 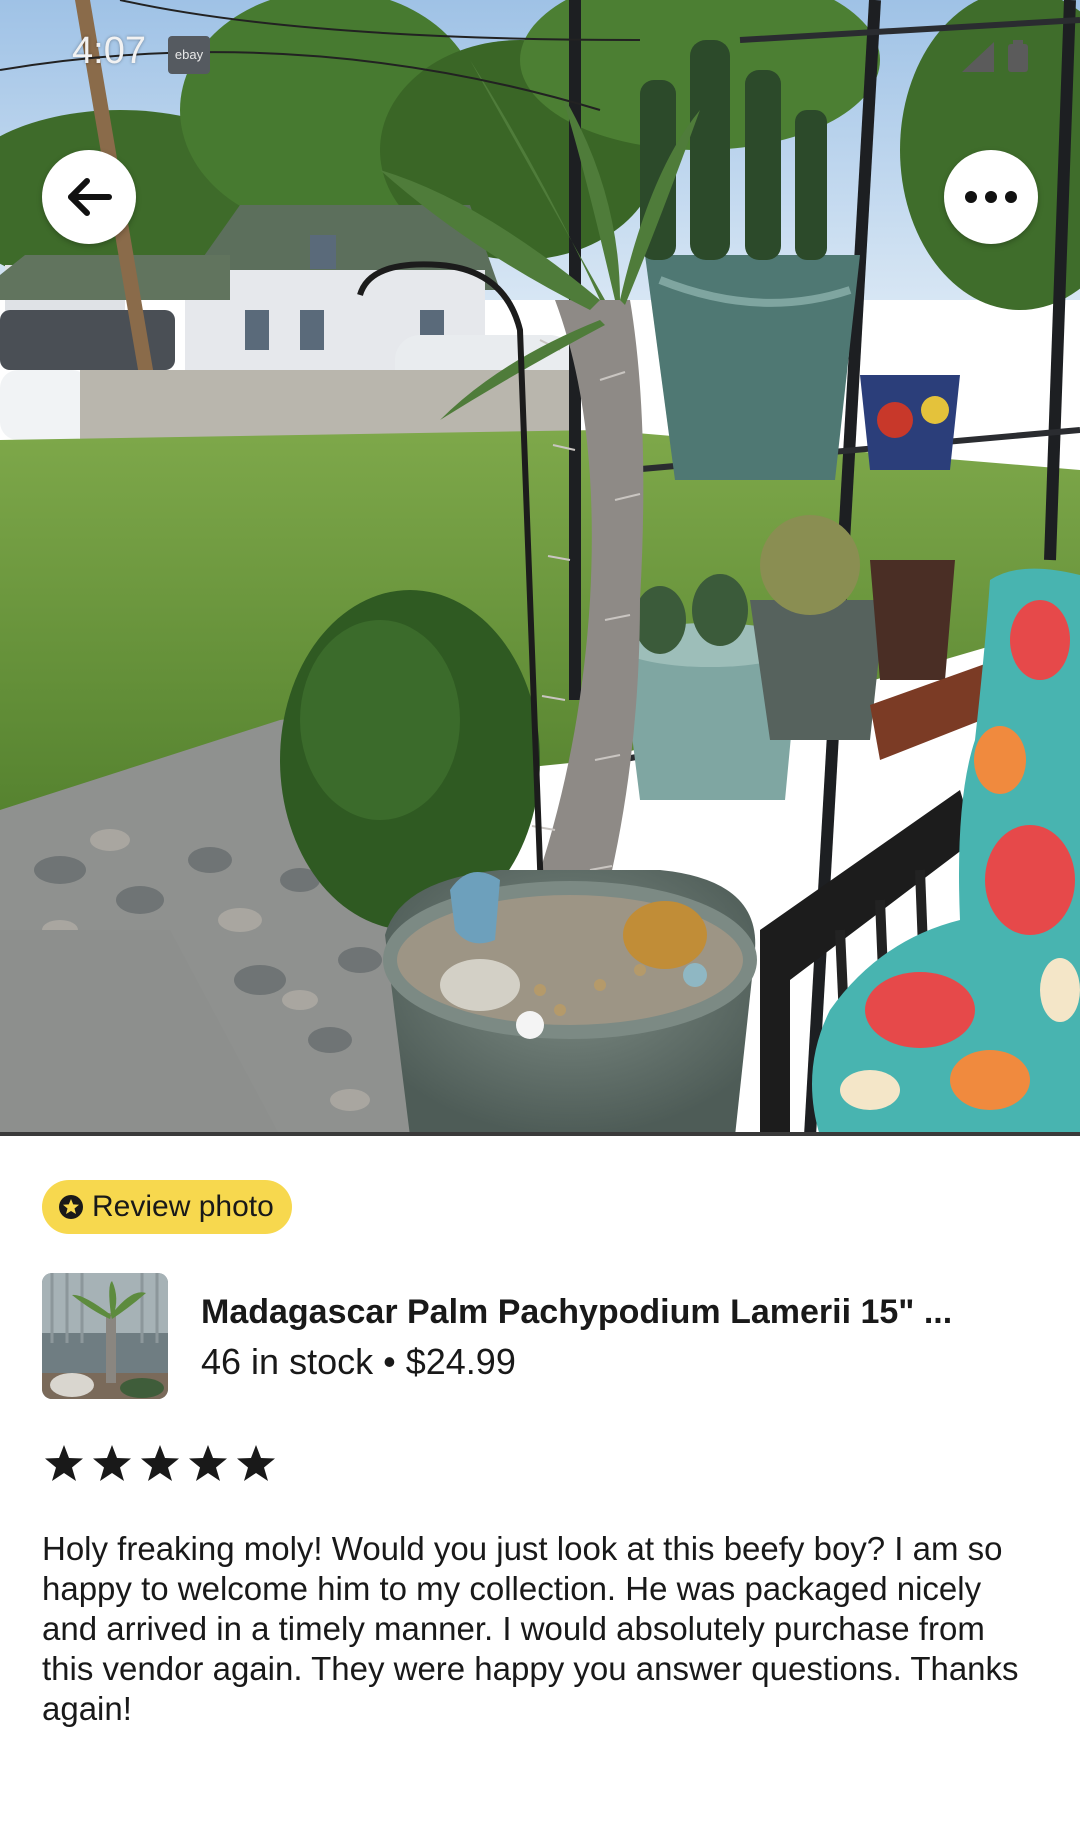 What do you see at coordinates (1018, 58) in the screenshot?
I see `battery-icon` at bounding box center [1018, 58].